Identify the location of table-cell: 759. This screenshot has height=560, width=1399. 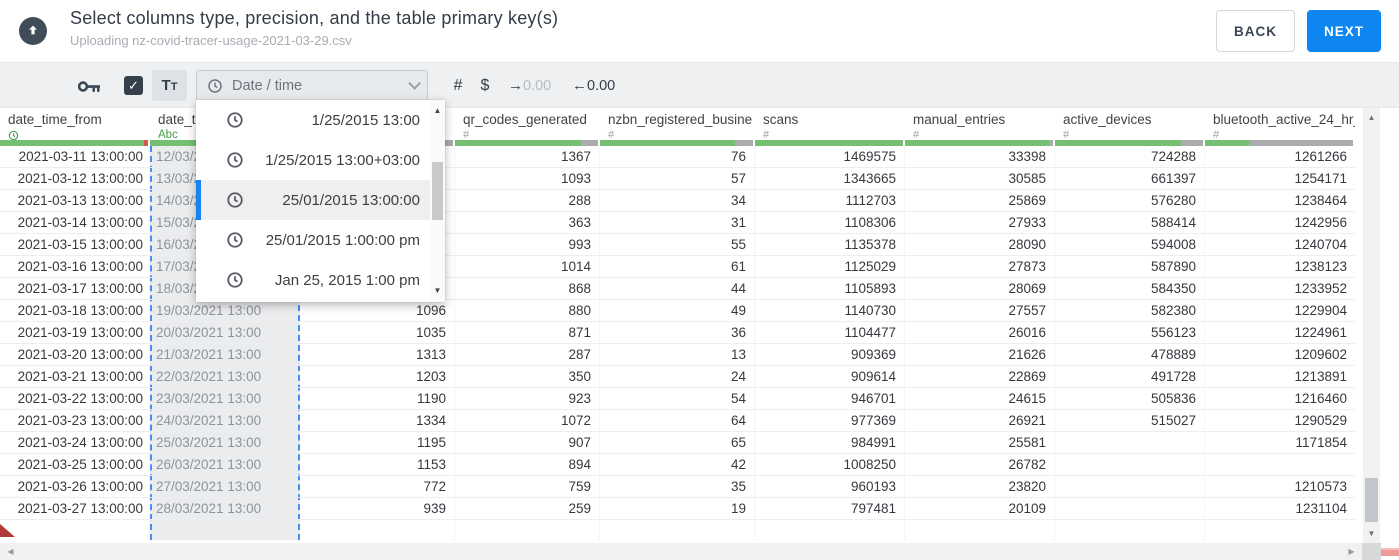
(527, 486).